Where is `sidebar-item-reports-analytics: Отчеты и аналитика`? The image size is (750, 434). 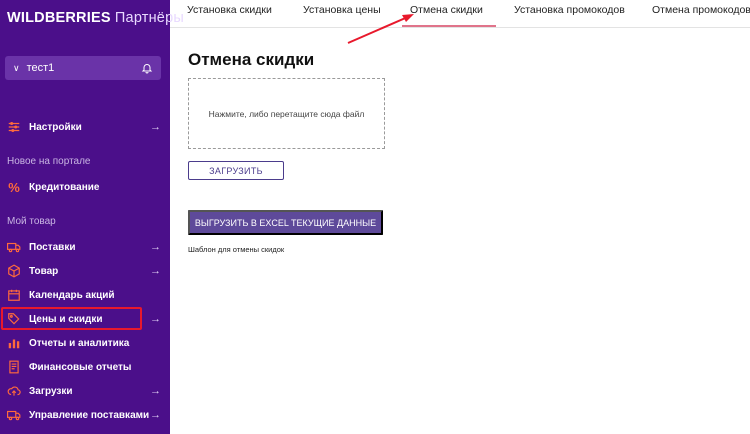
sidebar-item-reports-analytics: Отчеты и аналитика is located at coordinates (85, 343).